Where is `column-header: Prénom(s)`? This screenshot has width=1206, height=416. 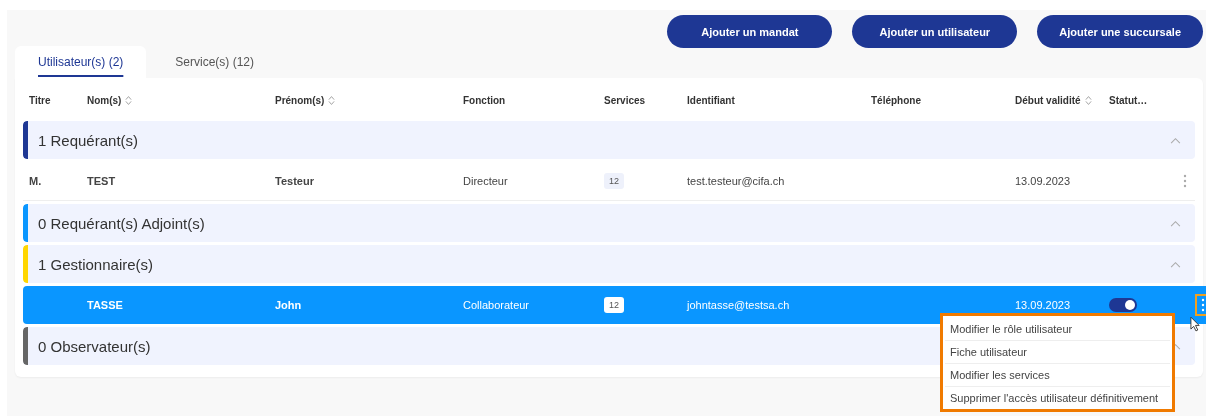
column-header: Prénom(s) is located at coordinates (305, 100).